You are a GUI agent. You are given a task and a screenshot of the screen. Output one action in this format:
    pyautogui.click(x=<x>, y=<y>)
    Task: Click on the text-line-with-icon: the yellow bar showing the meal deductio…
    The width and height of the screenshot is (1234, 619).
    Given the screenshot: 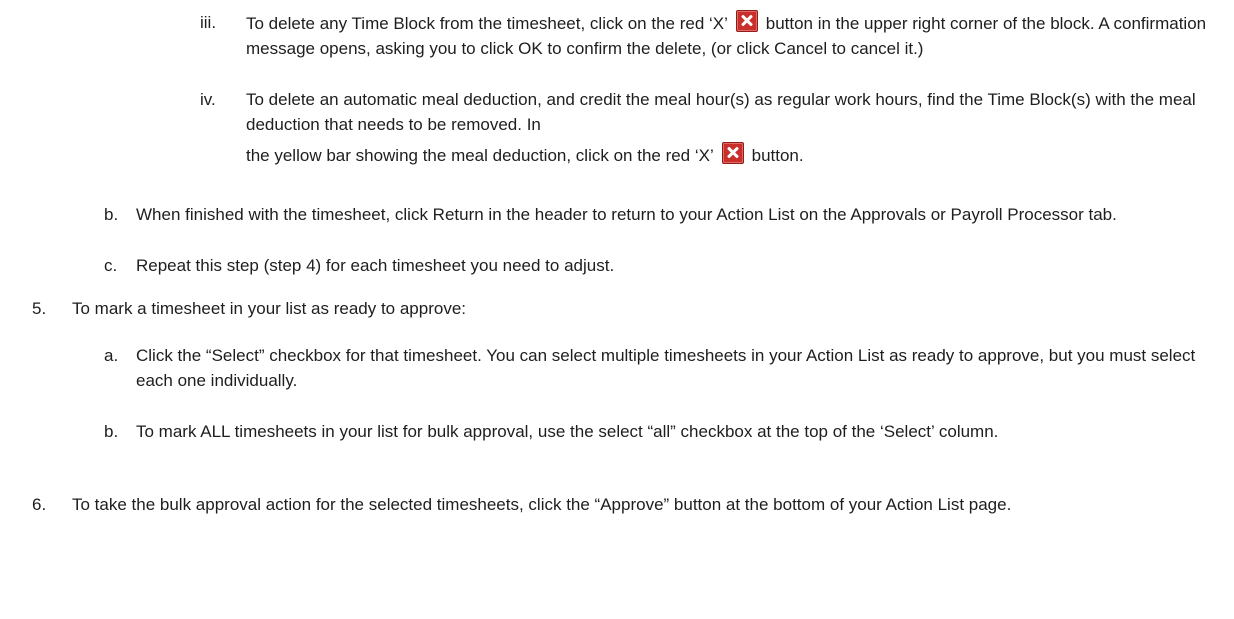 What is the action you would take?
    pyautogui.click(x=728, y=155)
    